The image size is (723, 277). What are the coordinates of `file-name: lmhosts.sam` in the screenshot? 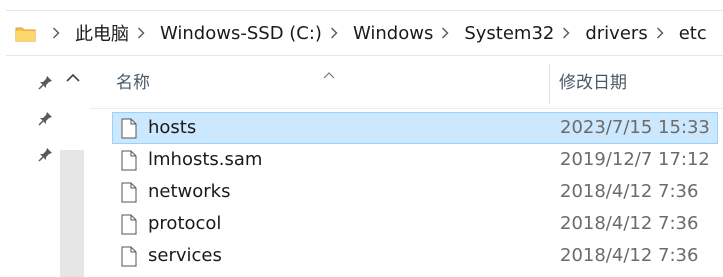 It's located at (205, 159).